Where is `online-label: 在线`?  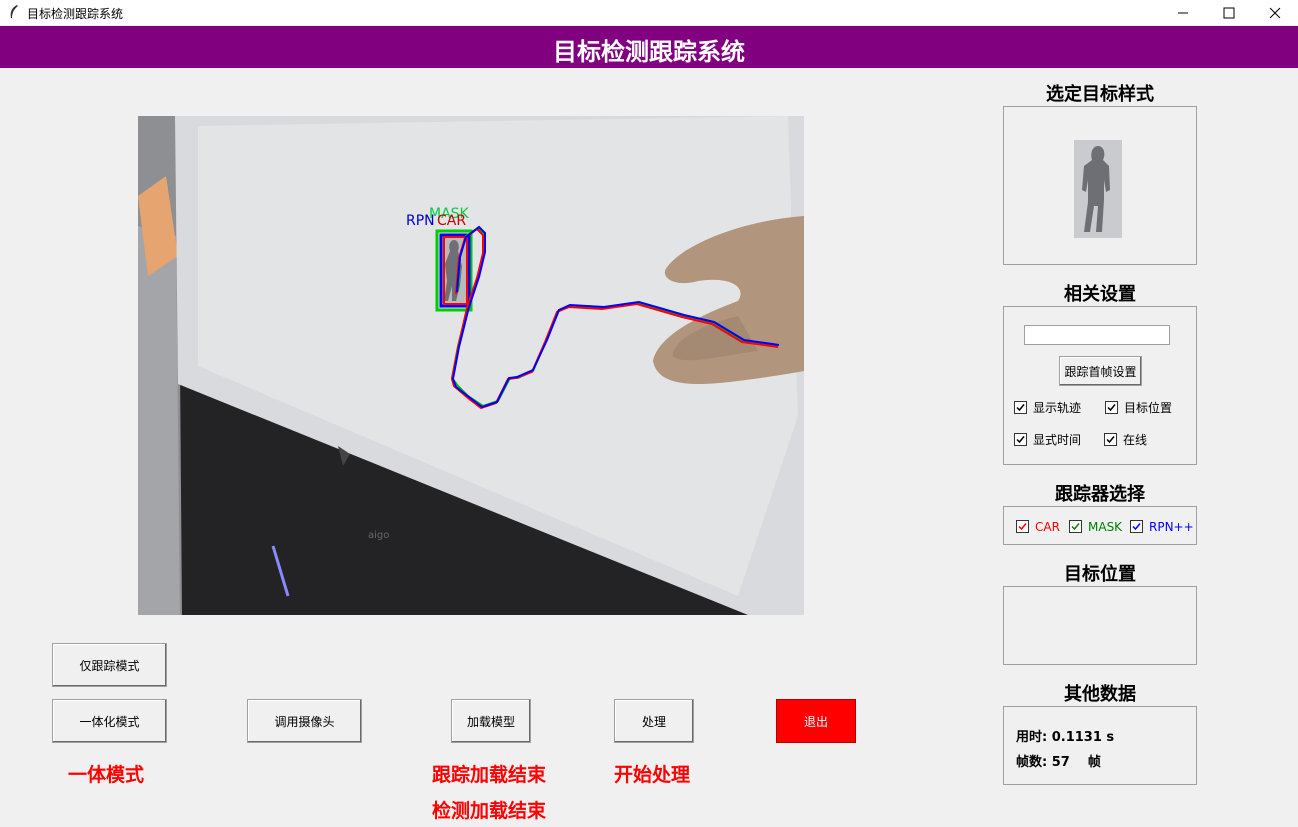 online-label: 在线 is located at coordinates (1135, 440).